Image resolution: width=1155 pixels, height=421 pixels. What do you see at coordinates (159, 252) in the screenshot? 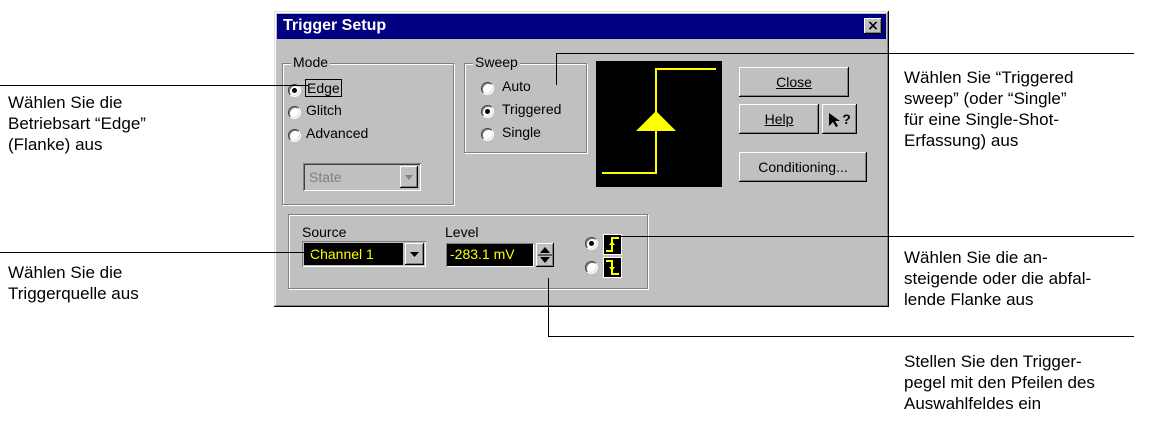
I see `callout-source-leader` at bounding box center [159, 252].